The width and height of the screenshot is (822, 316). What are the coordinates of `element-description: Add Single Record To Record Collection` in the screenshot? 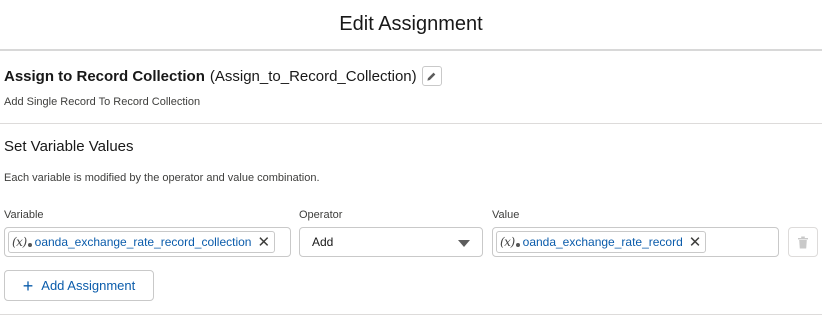 It's located at (102, 102).